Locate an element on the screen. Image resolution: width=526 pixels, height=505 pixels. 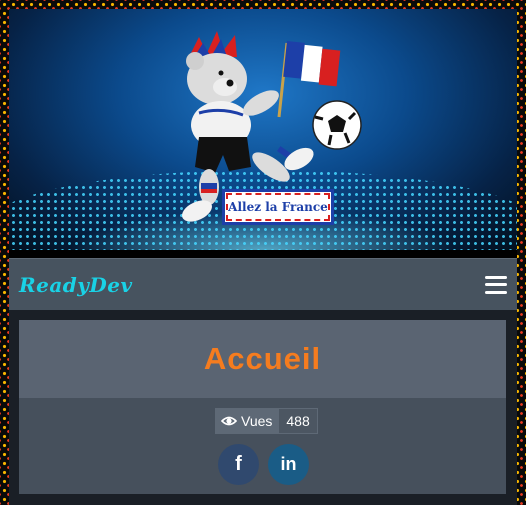
main-navbar: ReadyDev is located at coordinates (263, 284).